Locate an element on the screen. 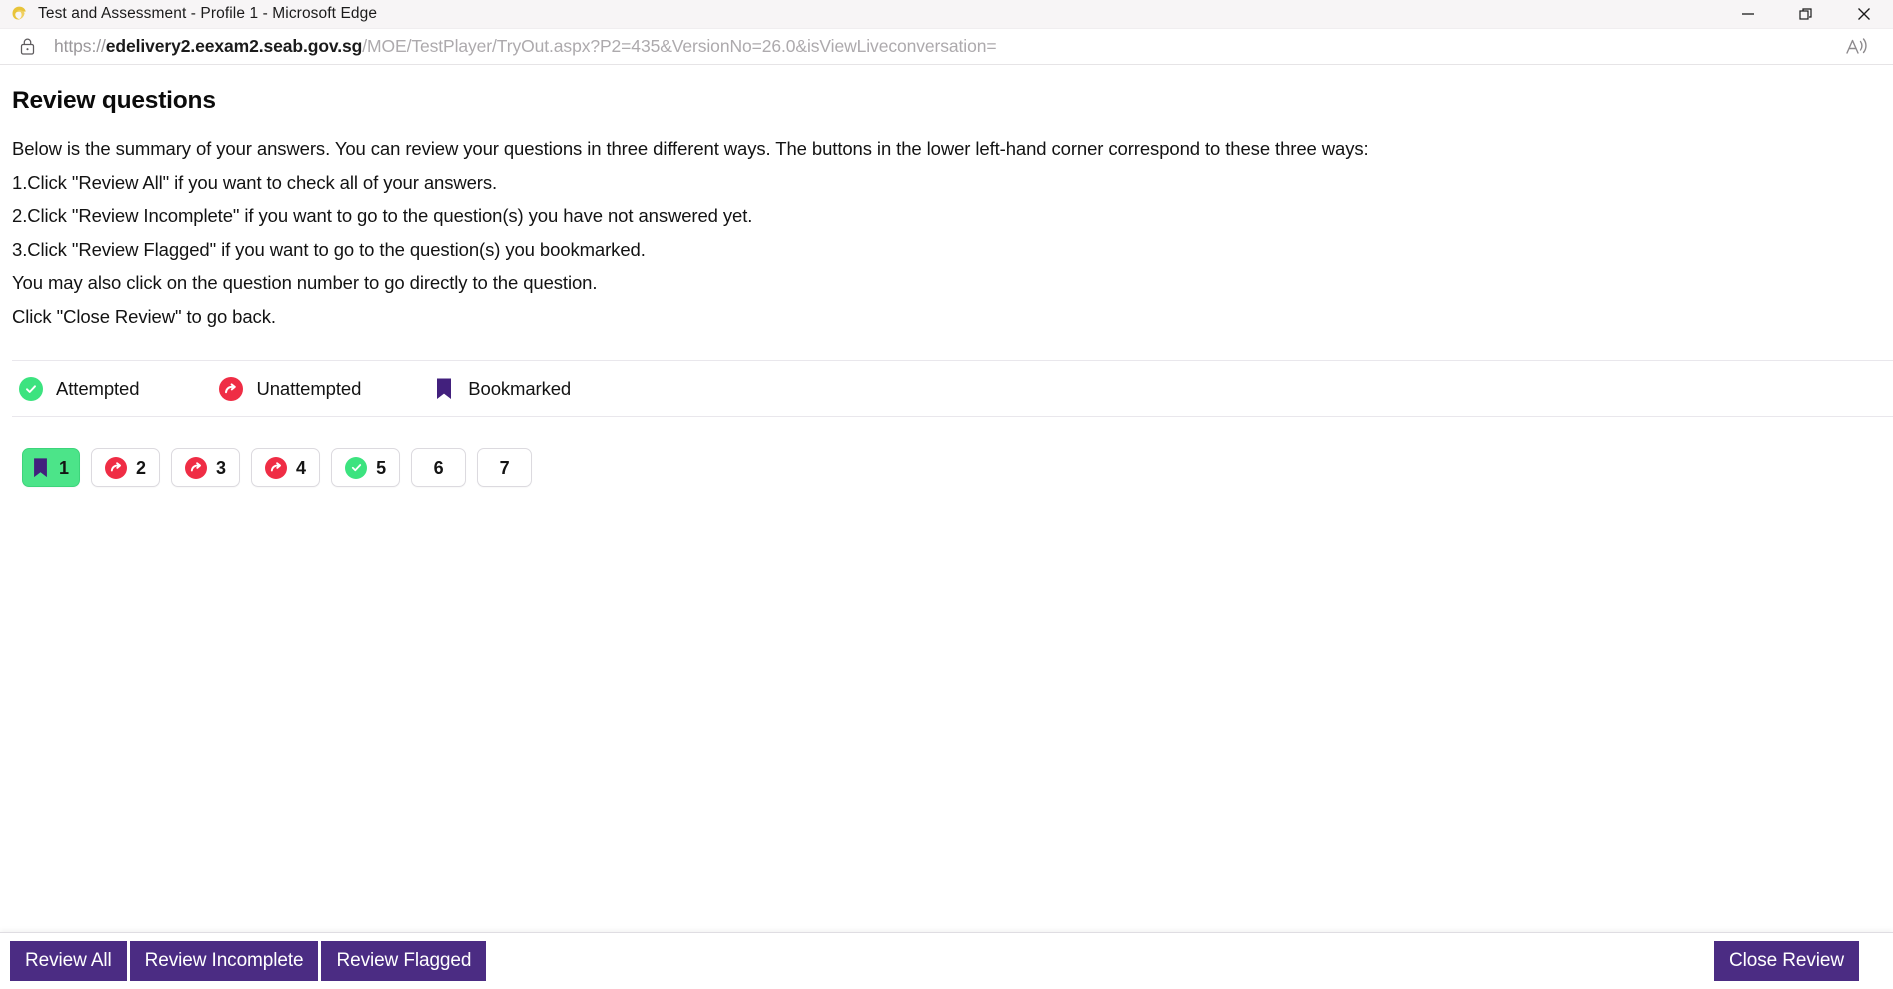 This screenshot has height=989, width=1893. legend-item-attempted: Attempted is located at coordinates (79, 388).